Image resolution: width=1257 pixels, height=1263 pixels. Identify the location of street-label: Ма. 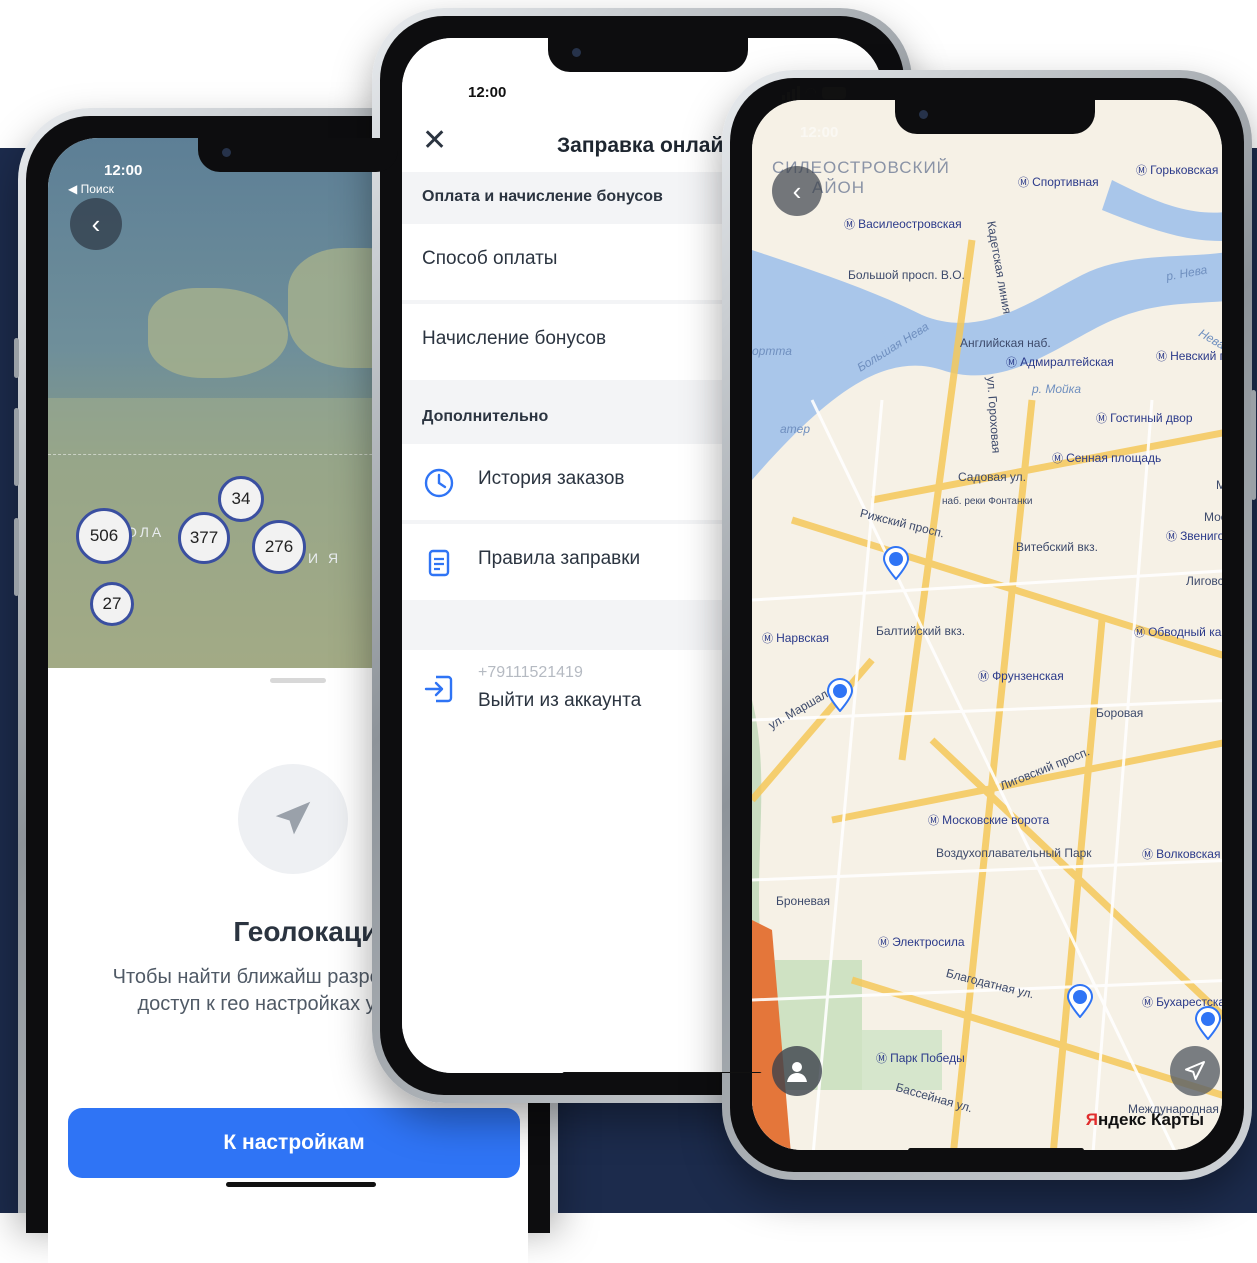
(1219, 485).